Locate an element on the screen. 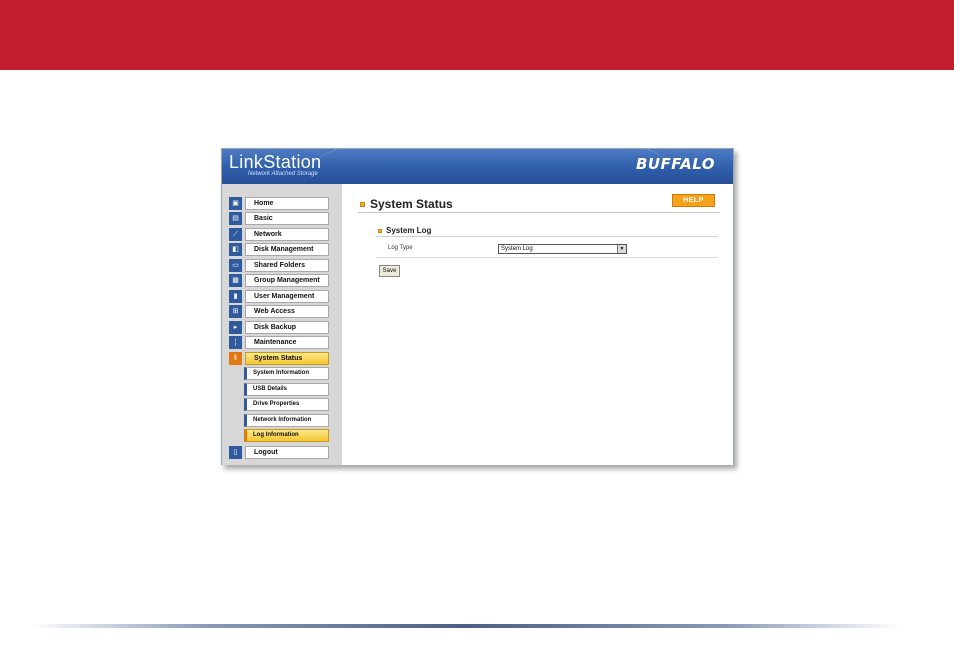  top-banner is located at coordinates (477, 35).